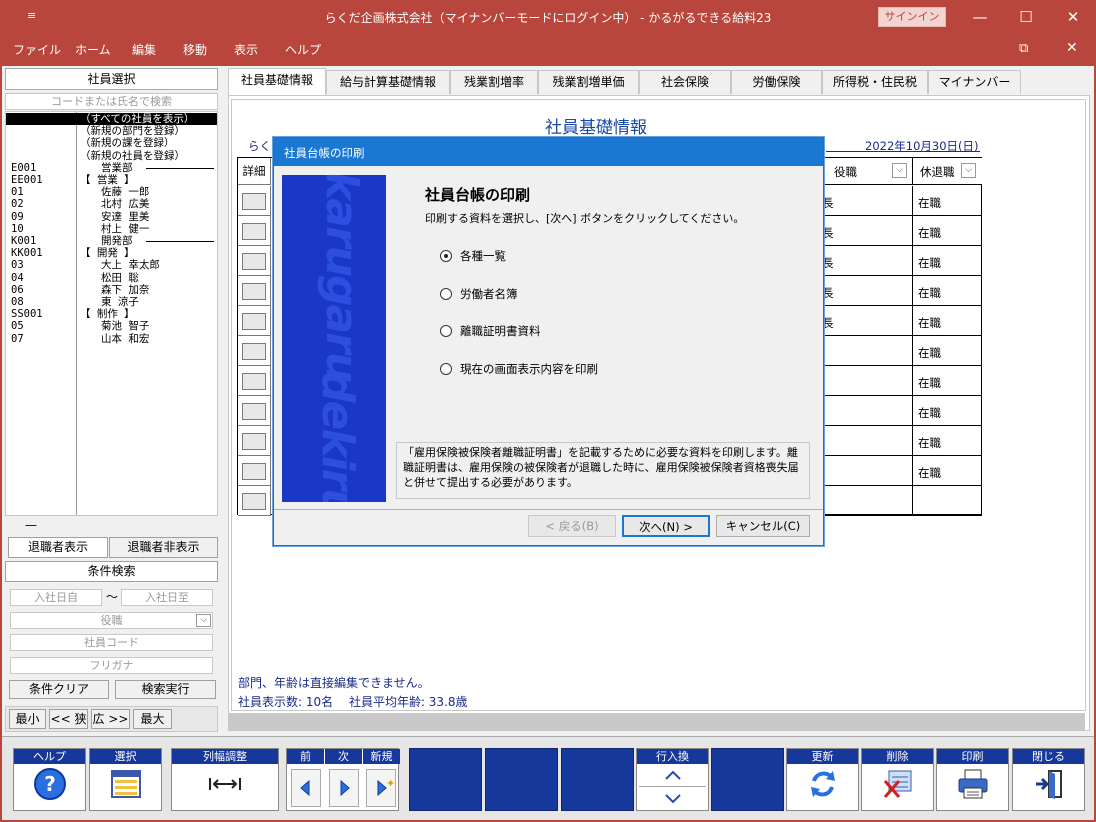 The width and height of the screenshot is (1096, 822). I want to click on list-item: EE001 【 営業 】, so click(111, 180).